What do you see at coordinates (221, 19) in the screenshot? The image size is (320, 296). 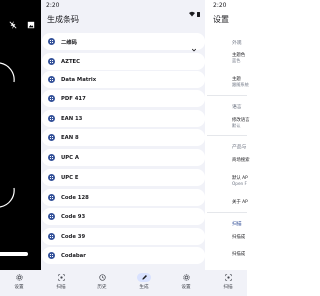 I see `settings-title: 设置` at bounding box center [221, 19].